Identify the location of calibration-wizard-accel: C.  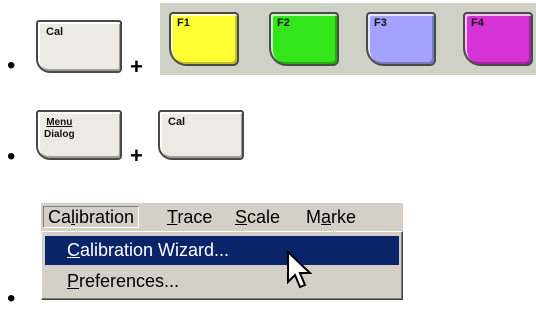
(73, 250).